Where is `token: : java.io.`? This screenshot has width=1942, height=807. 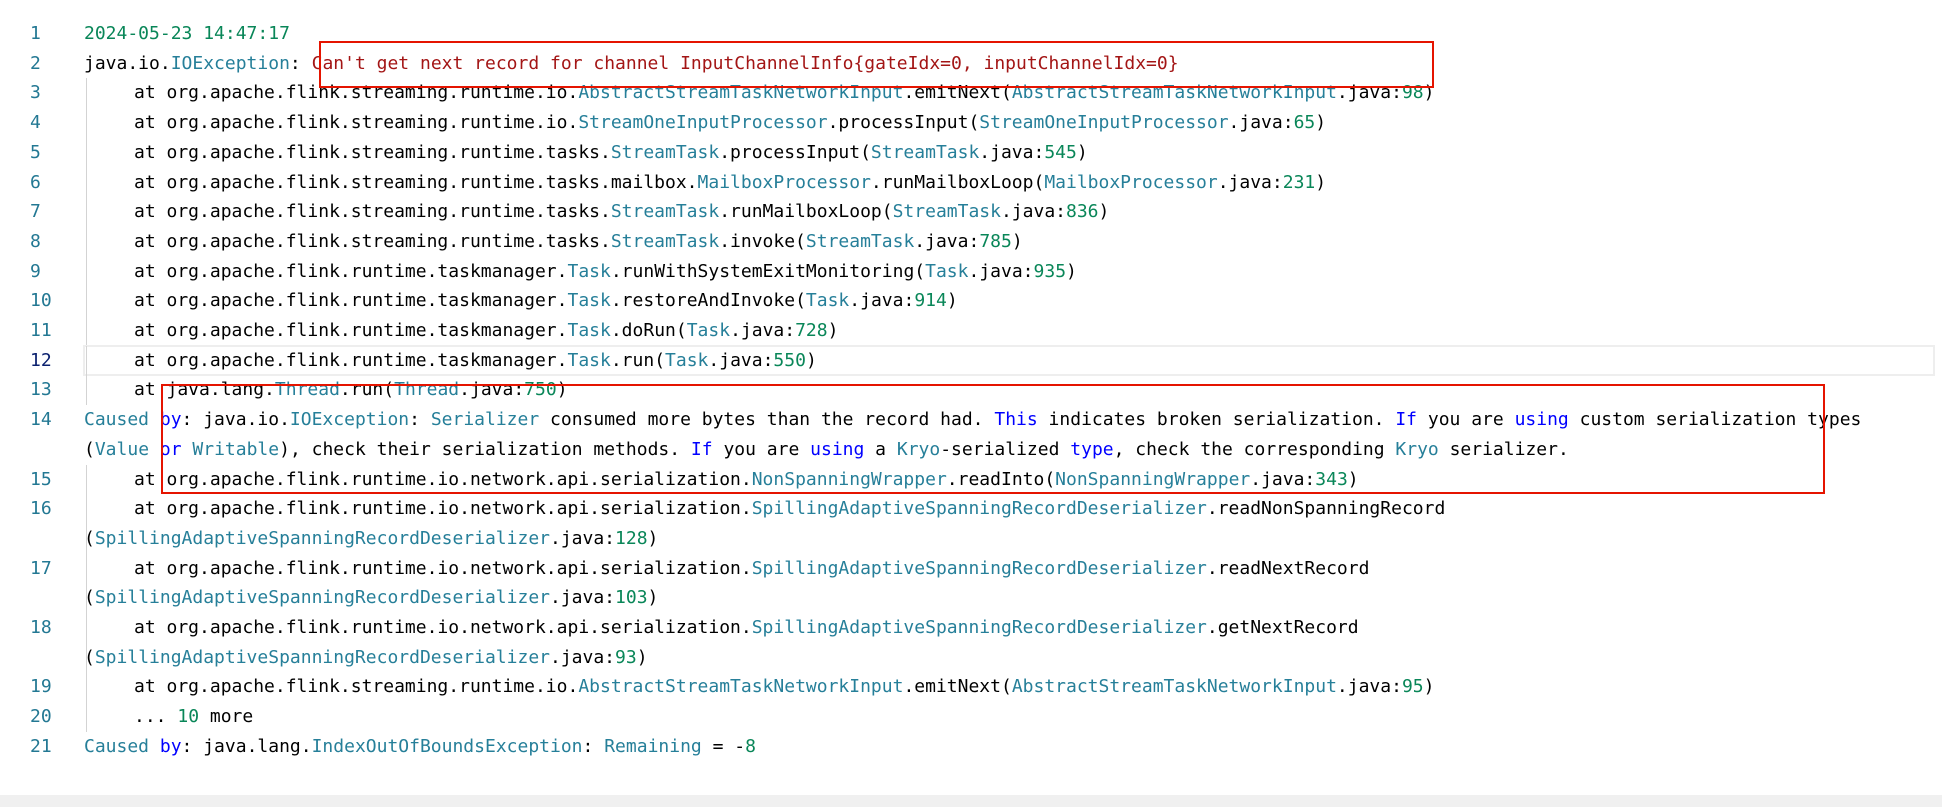 token: : java.io. is located at coordinates (235, 420).